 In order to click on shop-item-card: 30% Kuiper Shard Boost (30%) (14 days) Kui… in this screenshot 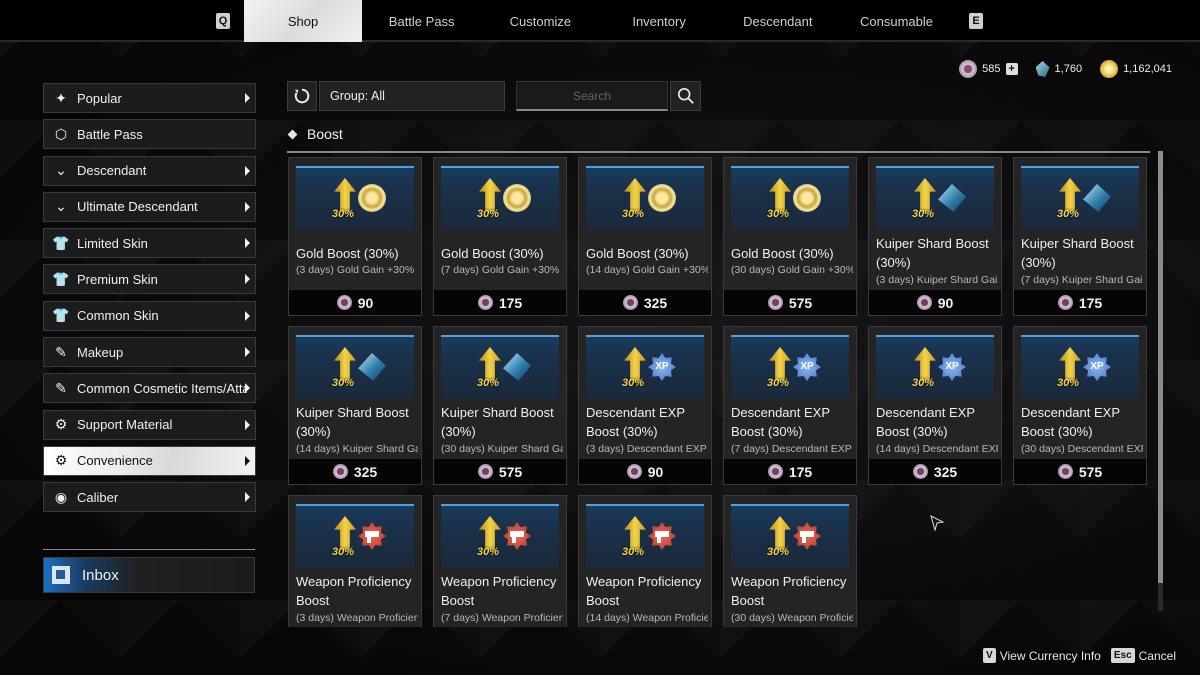, I will do `click(355, 405)`.